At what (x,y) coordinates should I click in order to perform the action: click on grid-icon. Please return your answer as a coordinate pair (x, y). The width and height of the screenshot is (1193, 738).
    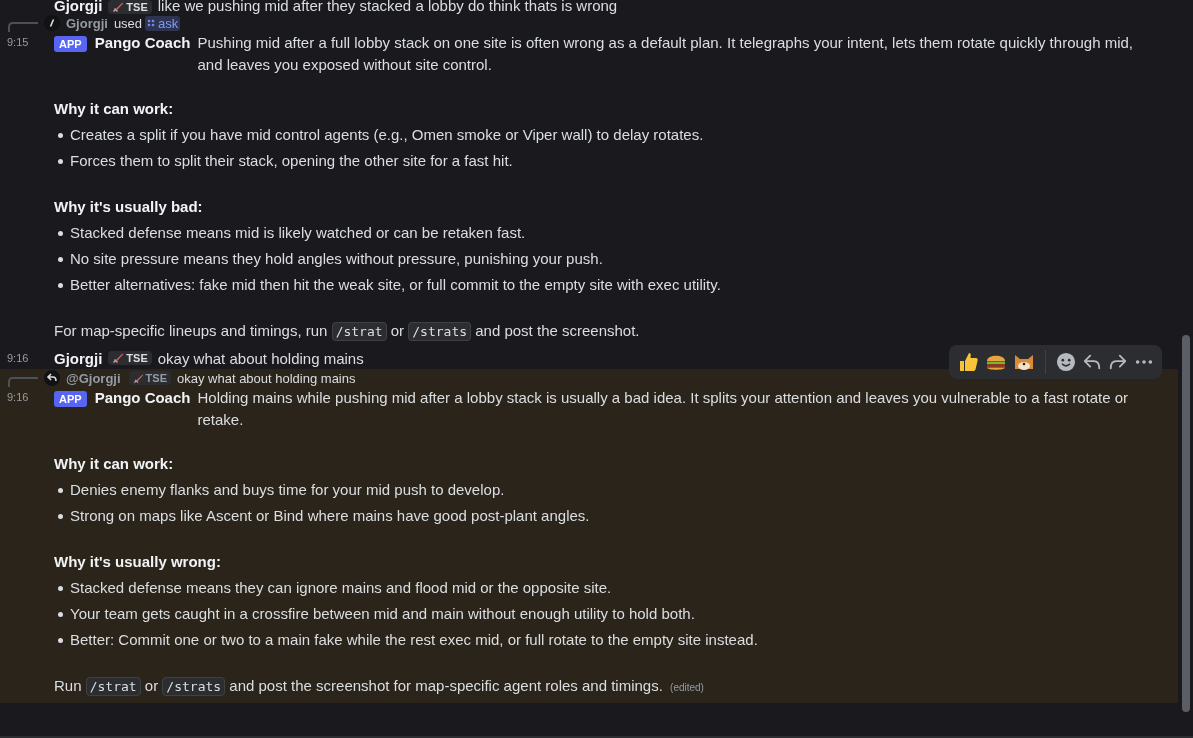
    Looking at the image, I should click on (151, 23).